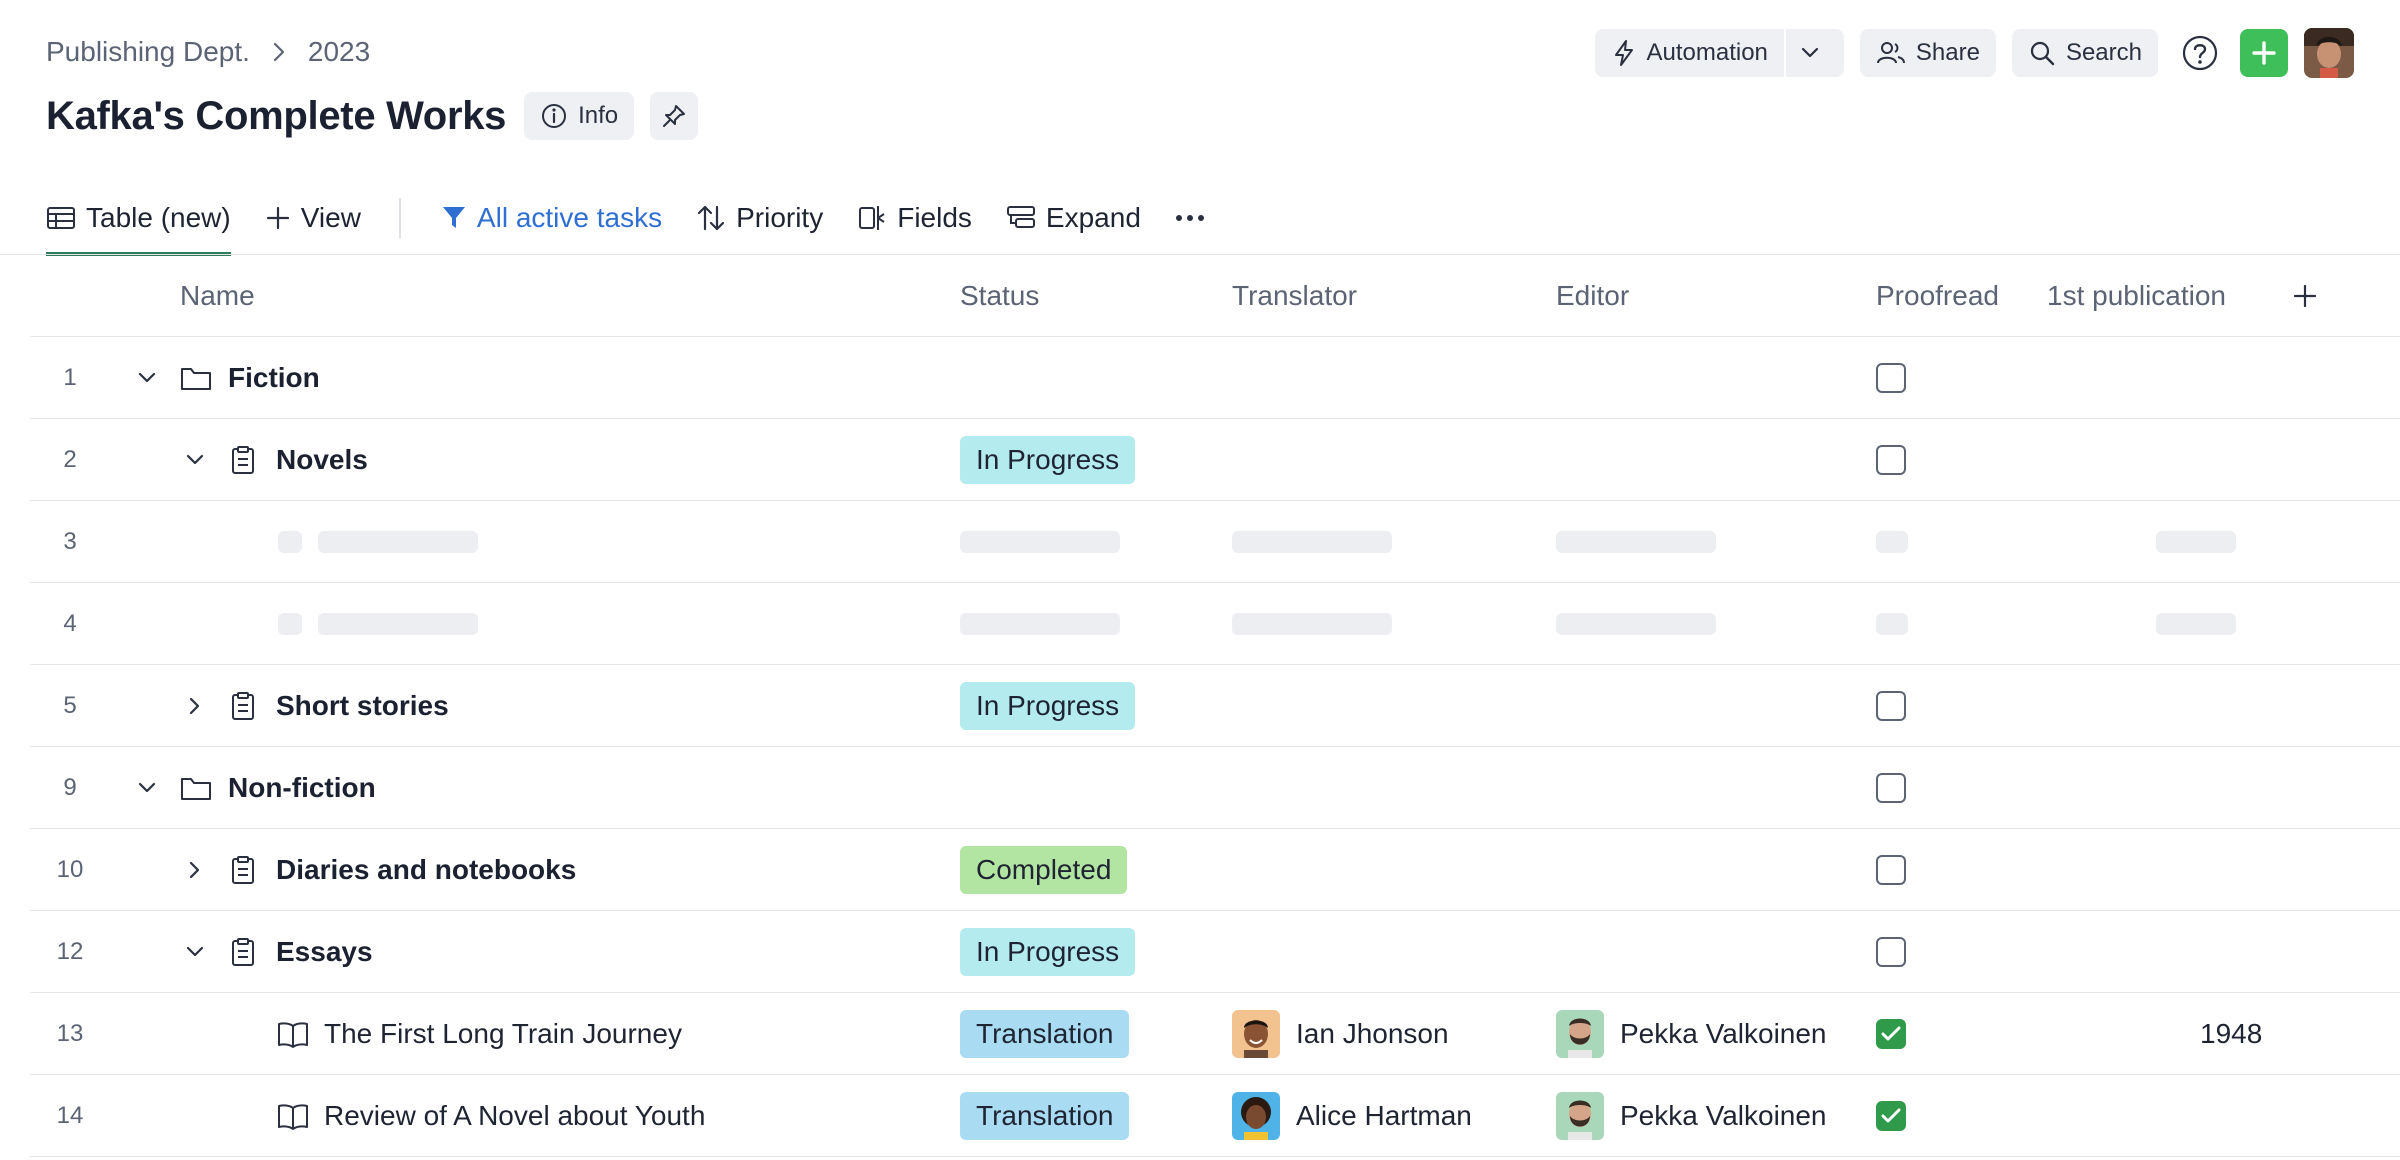  What do you see at coordinates (999, 296) in the screenshot?
I see `column-header-status: Status` at bounding box center [999, 296].